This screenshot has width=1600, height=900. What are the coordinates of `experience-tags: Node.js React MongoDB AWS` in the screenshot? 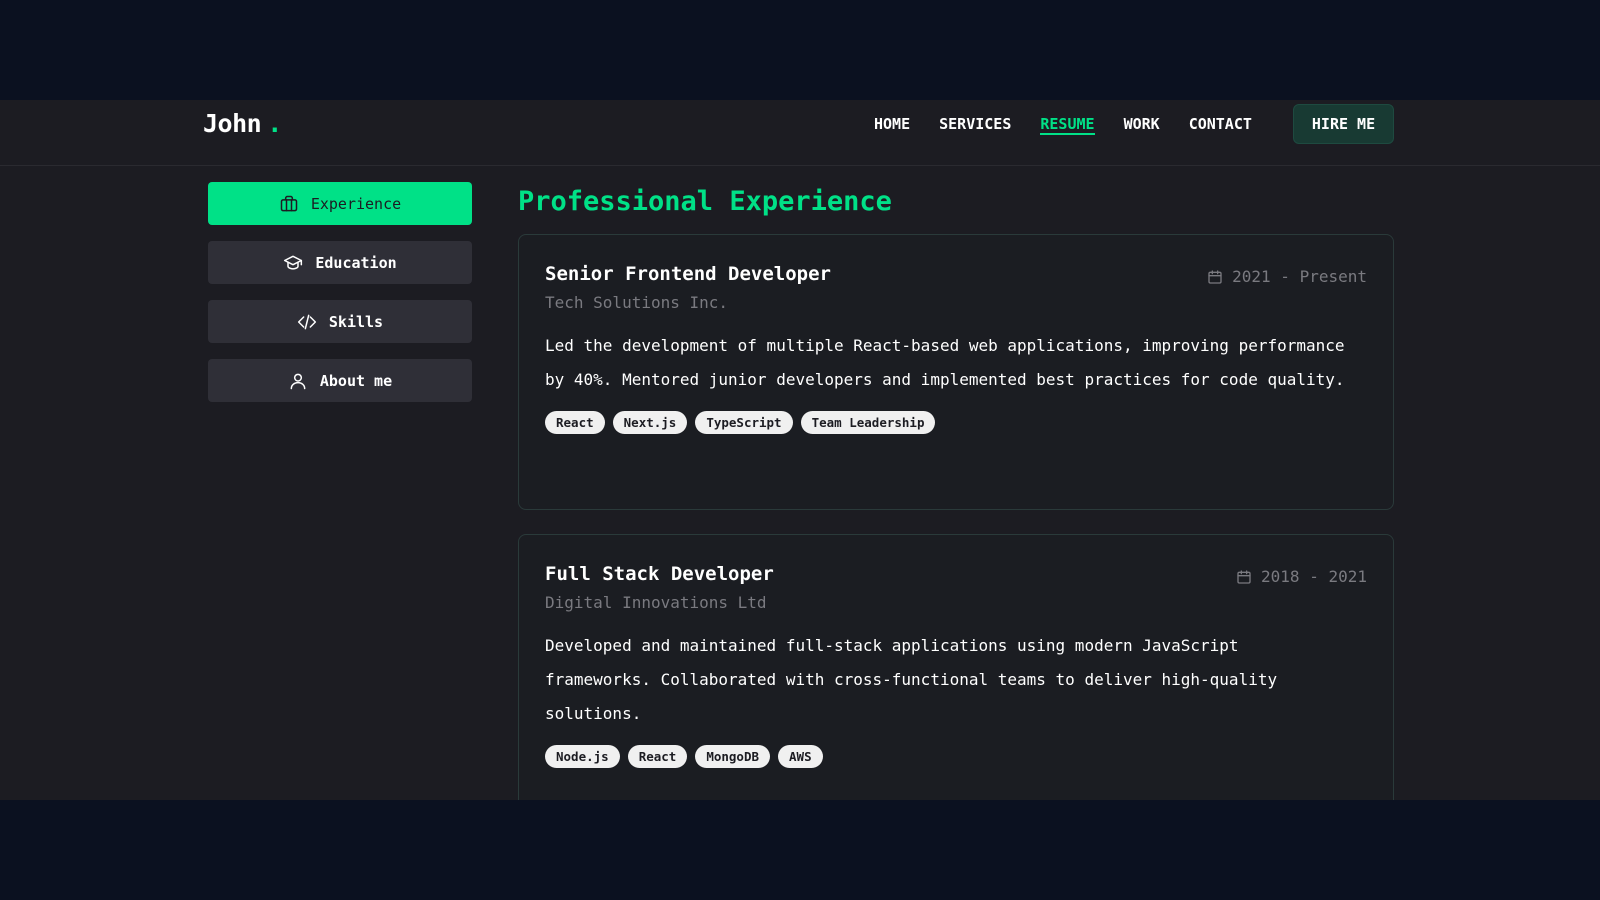 It's located at (956, 756).